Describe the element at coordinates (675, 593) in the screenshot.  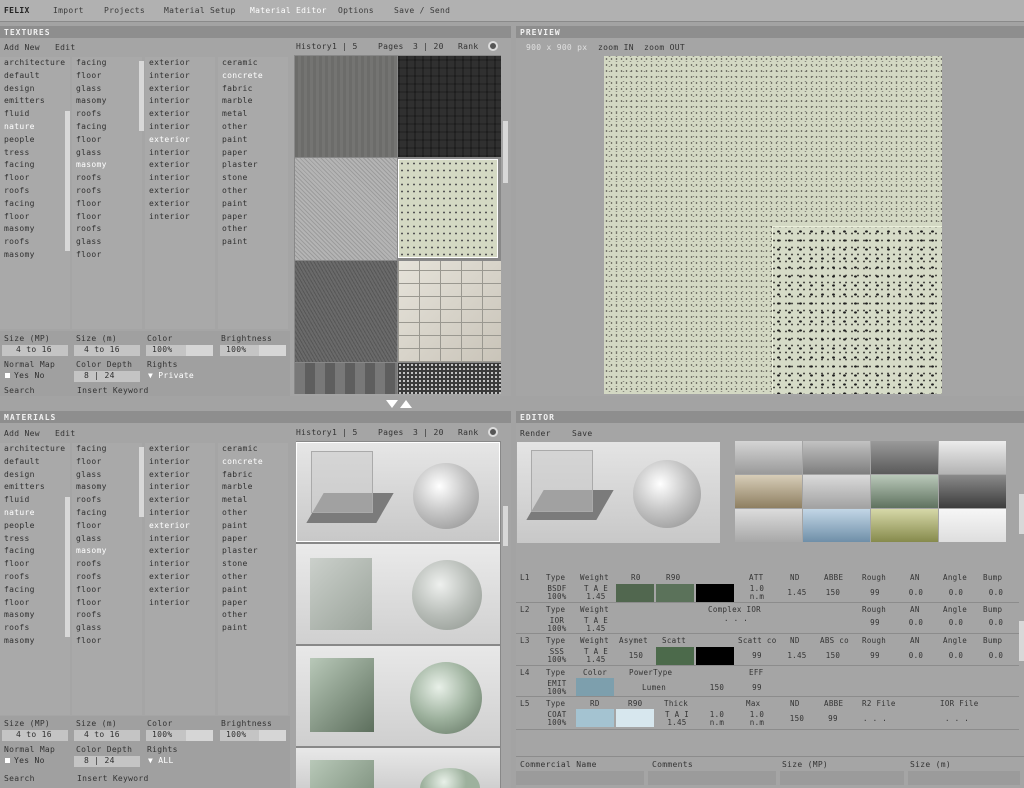
I see `r90-color-swatch` at that location.